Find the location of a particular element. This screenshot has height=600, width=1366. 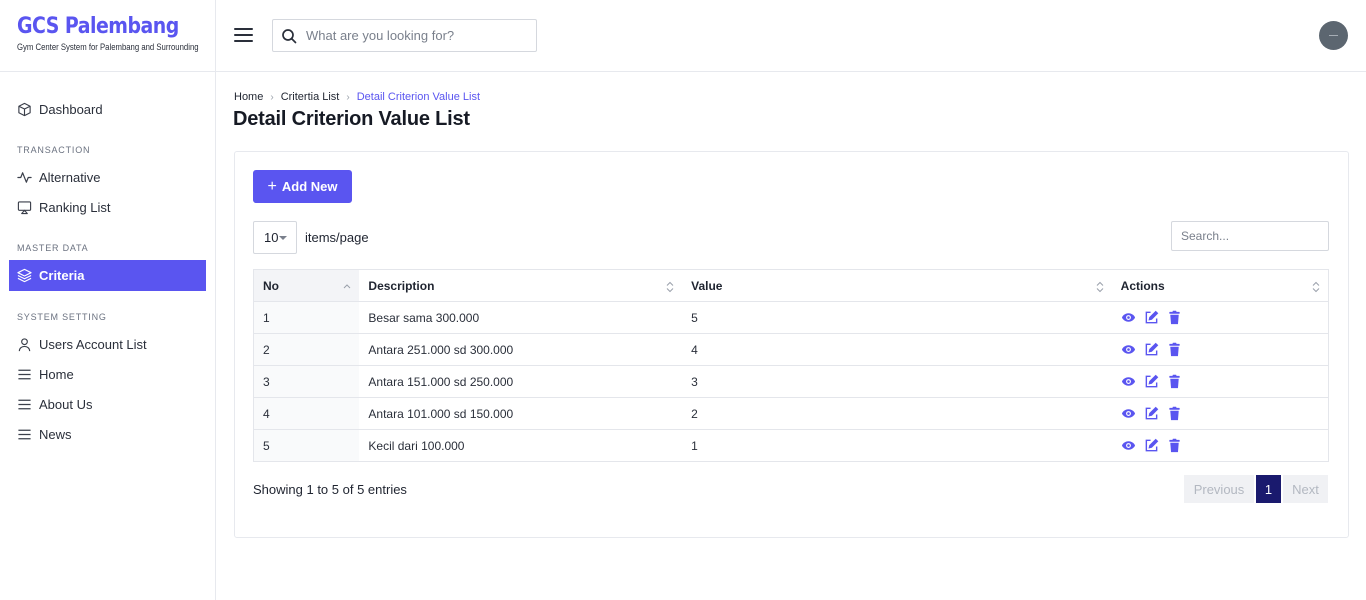

per-page-select: 10 is located at coordinates (275, 237).